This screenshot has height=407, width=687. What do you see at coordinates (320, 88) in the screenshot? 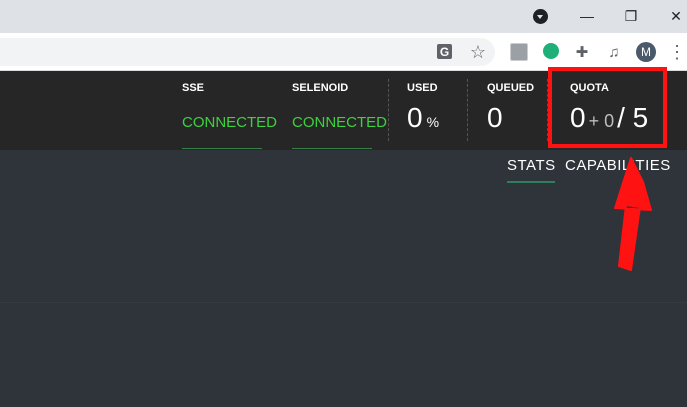
I see `stat-title: SELENOID` at bounding box center [320, 88].